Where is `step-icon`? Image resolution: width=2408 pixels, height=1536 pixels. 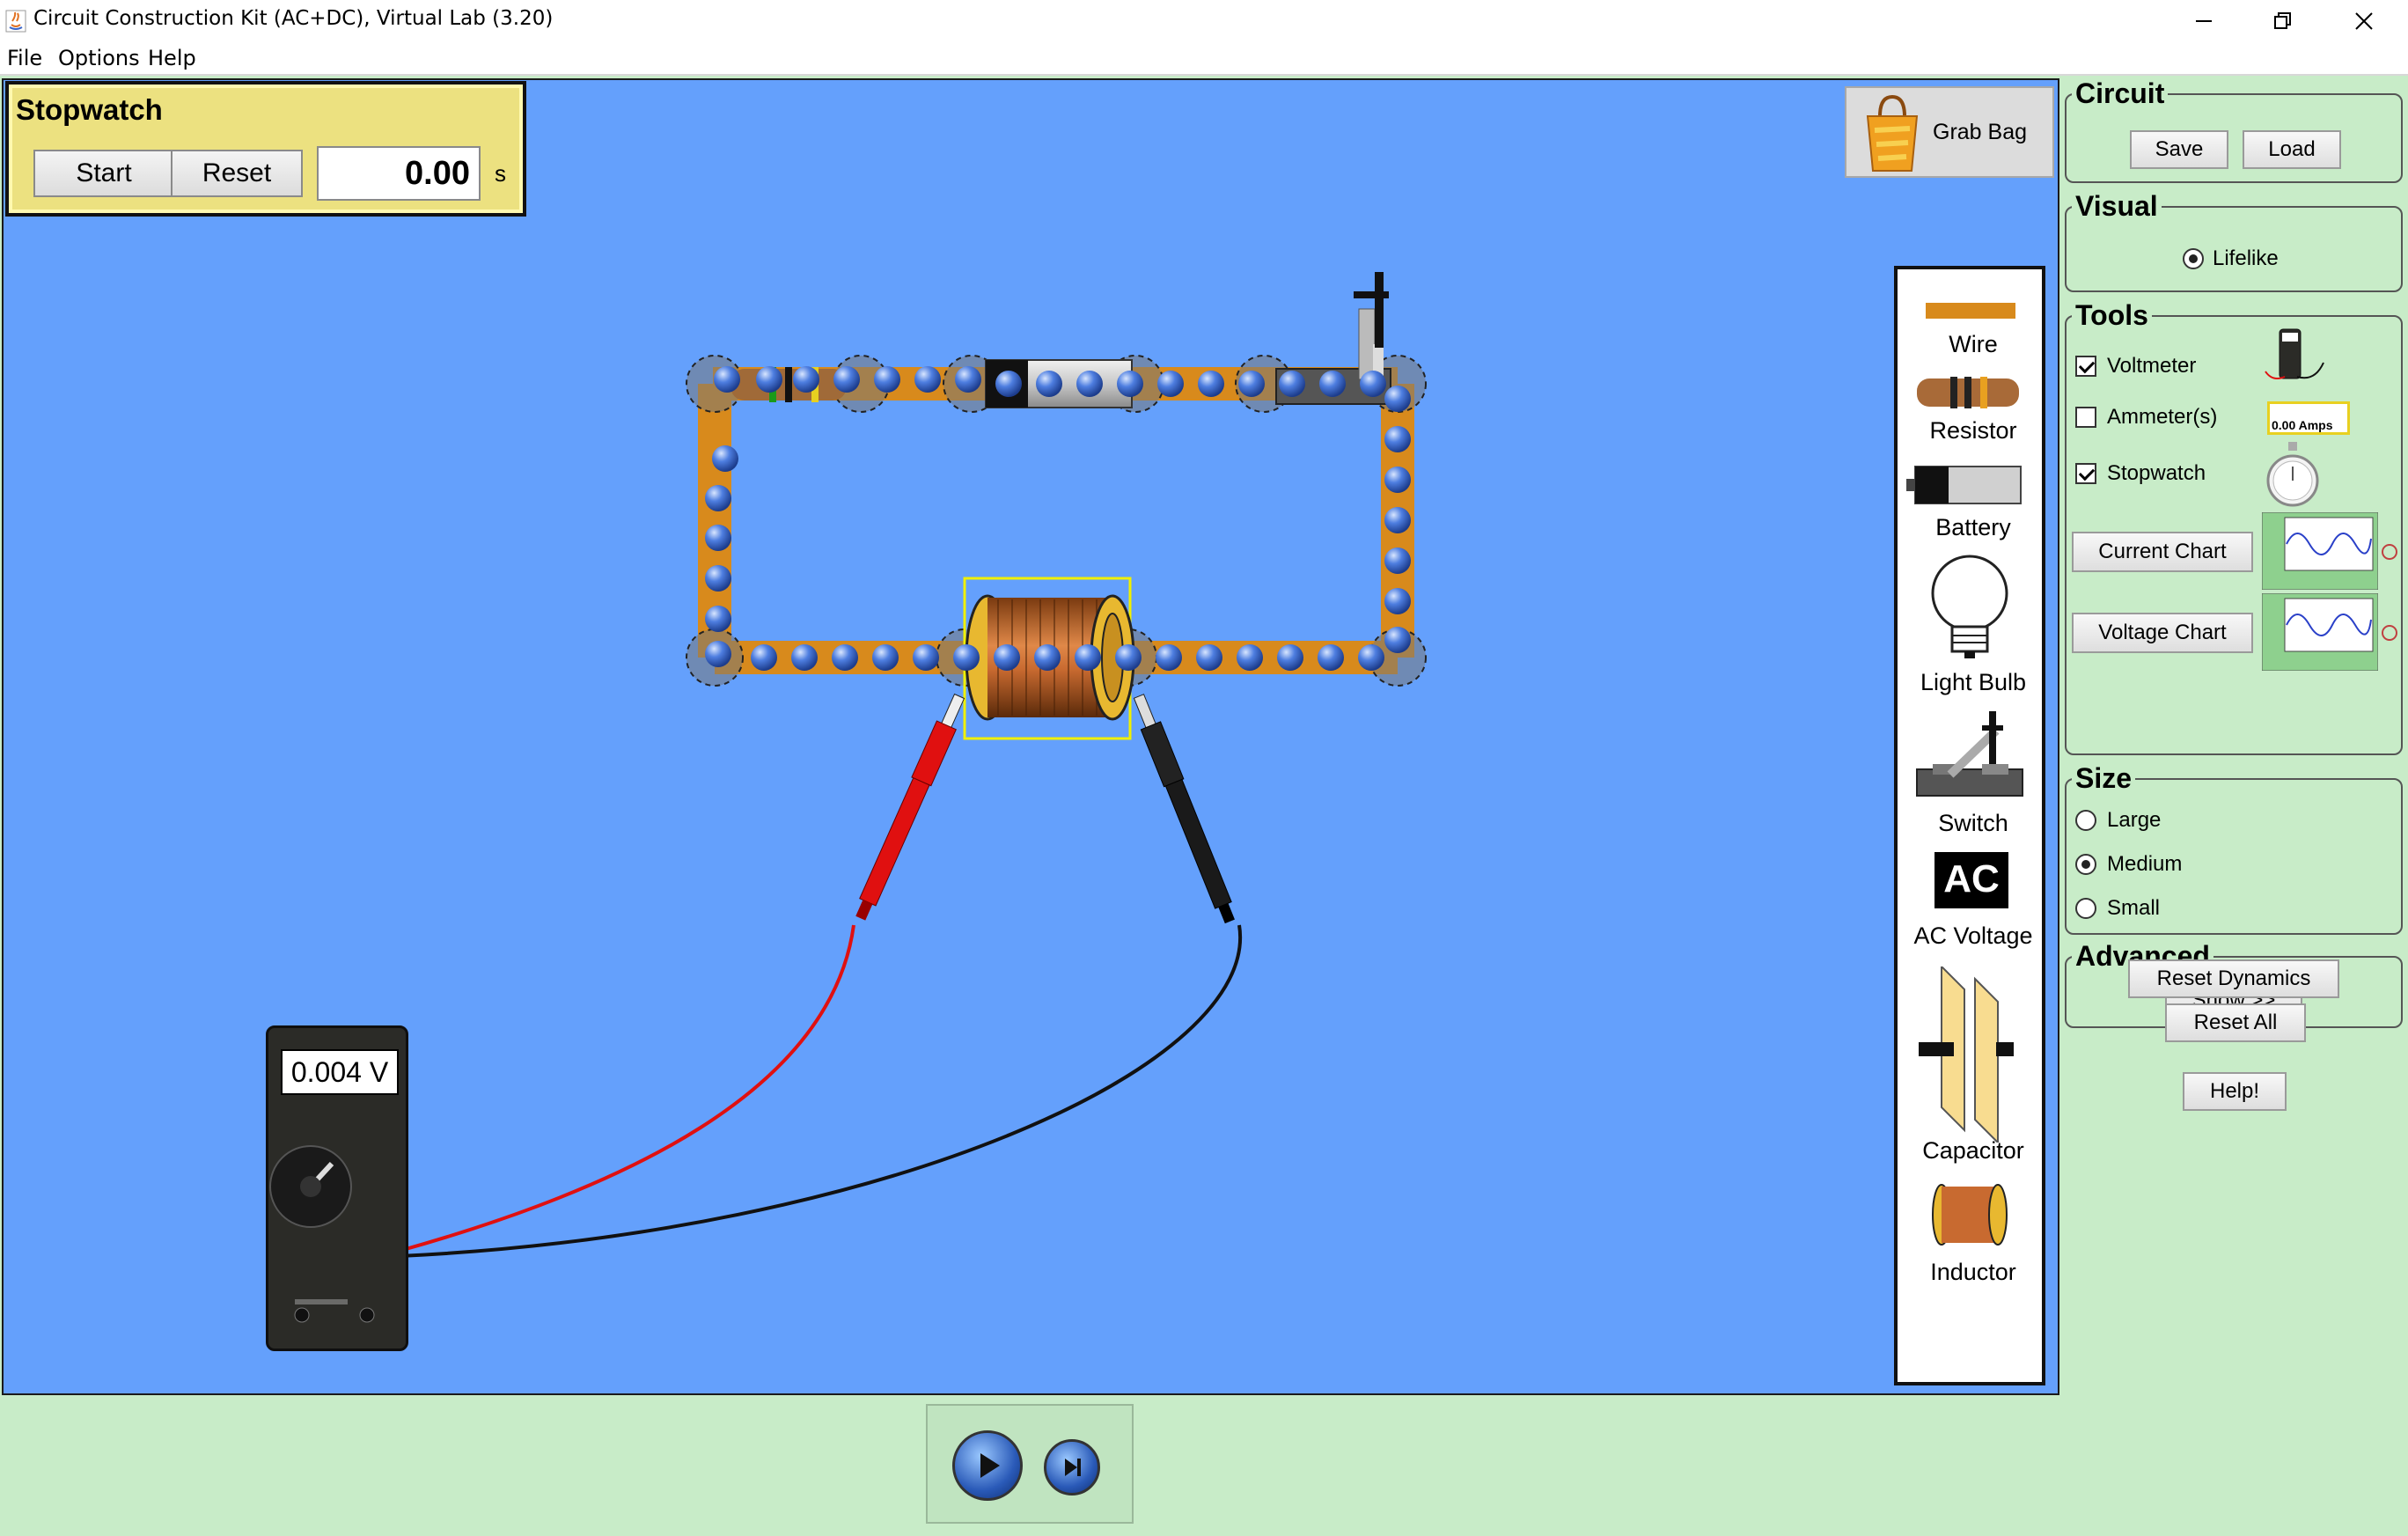 step-icon is located at coordinates (1073, 1467).